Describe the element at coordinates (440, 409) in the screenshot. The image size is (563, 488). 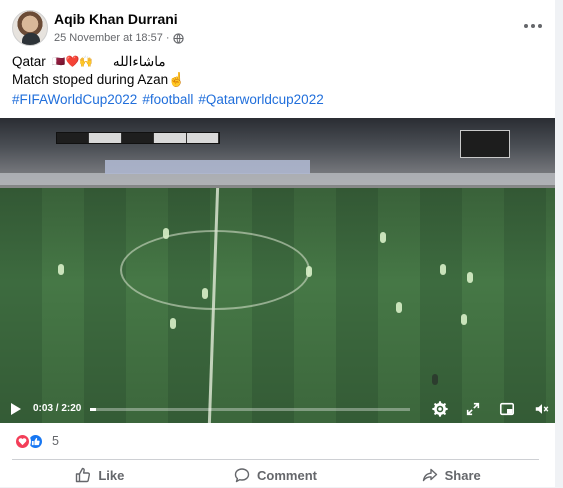
I see `settings-icon` at that location.